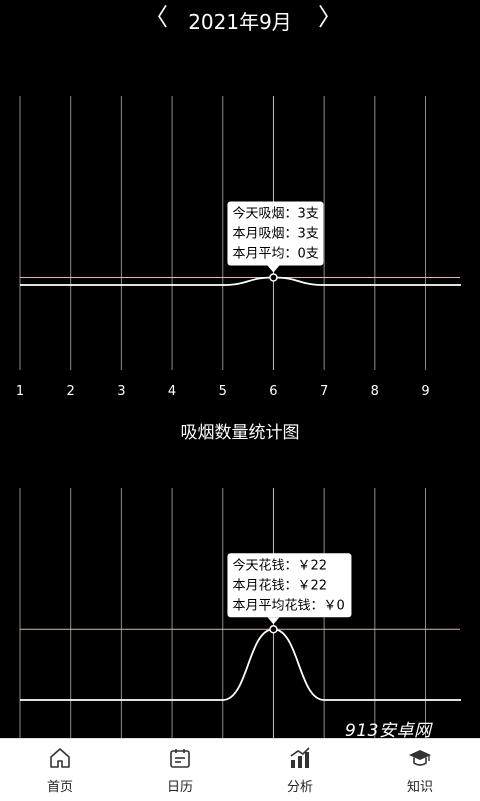 The height and width of the screenshot is (801, 480). I want to click on nav-calendar-label: 日历, so click(179, 787).